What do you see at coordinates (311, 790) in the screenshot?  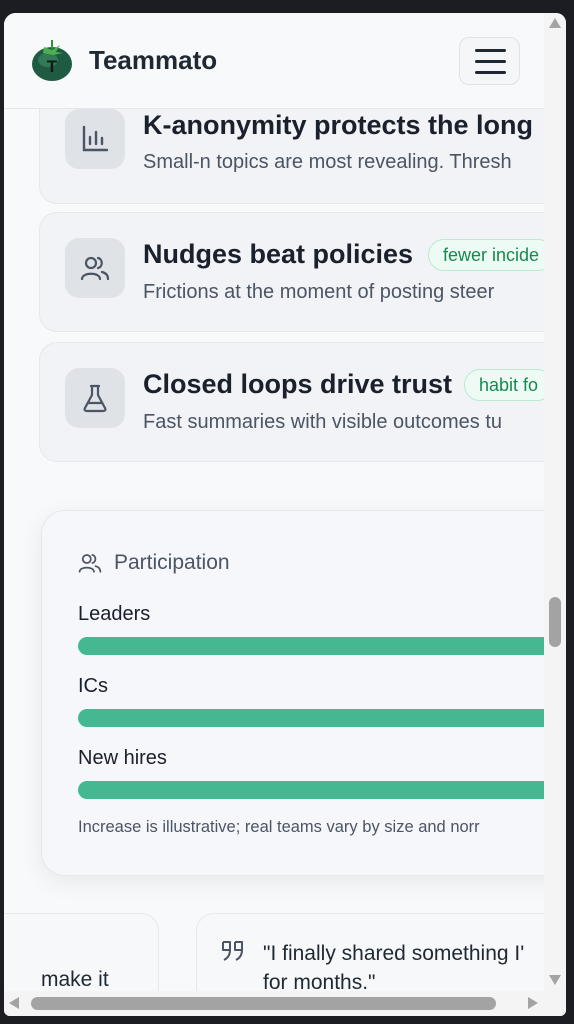 I see `participation-bar-new-hires` at bounding box center [311, 790].